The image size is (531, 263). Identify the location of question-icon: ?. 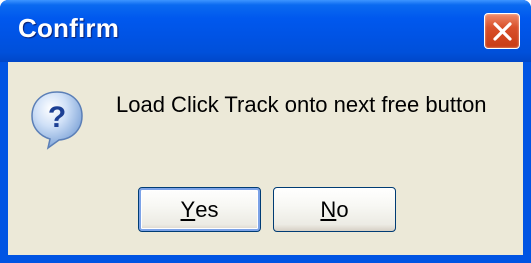
(57, 120).